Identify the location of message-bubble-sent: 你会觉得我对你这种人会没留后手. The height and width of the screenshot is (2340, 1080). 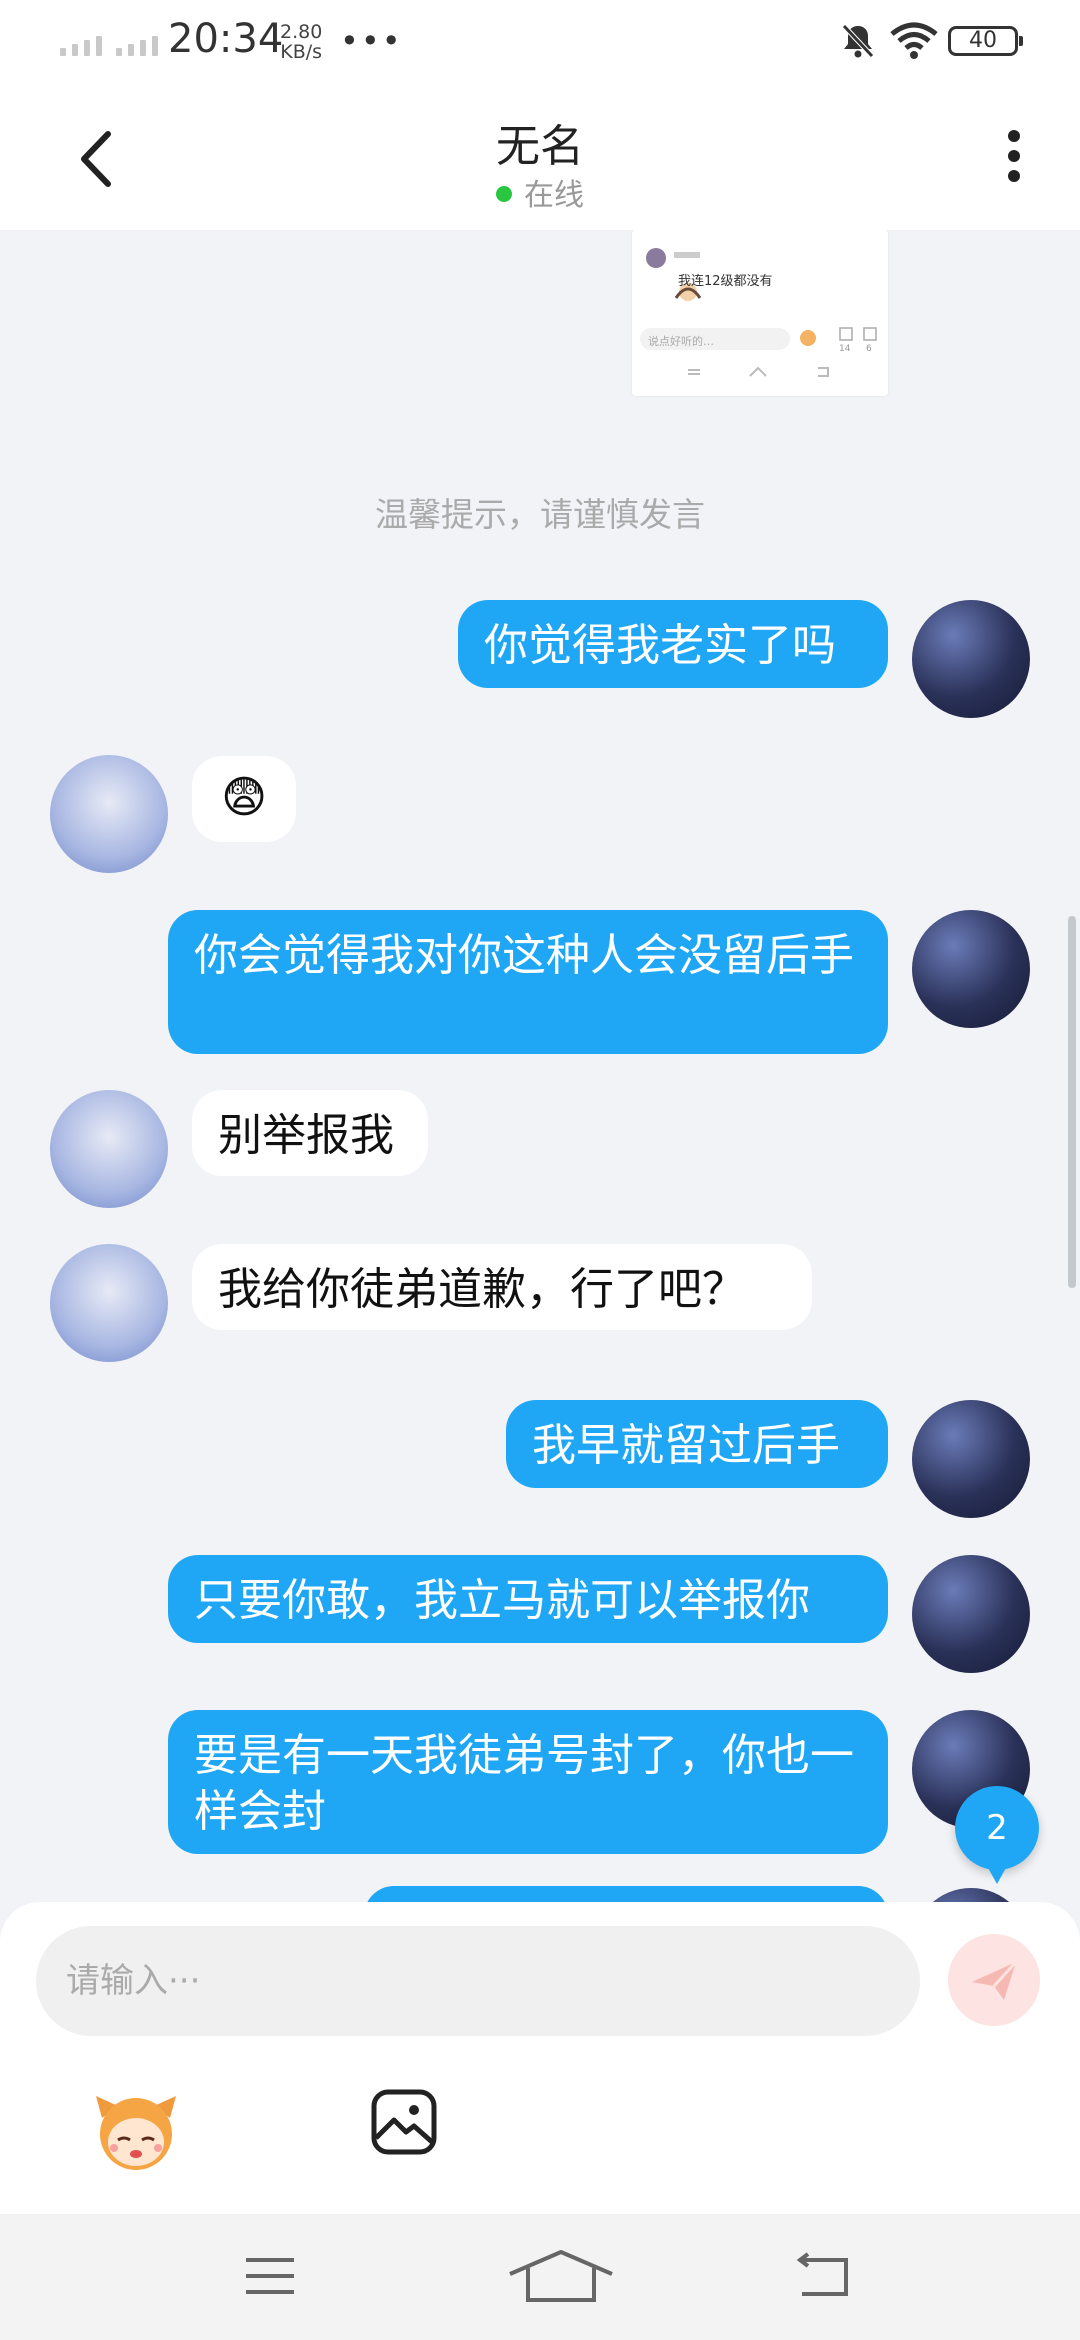
(528, 982).